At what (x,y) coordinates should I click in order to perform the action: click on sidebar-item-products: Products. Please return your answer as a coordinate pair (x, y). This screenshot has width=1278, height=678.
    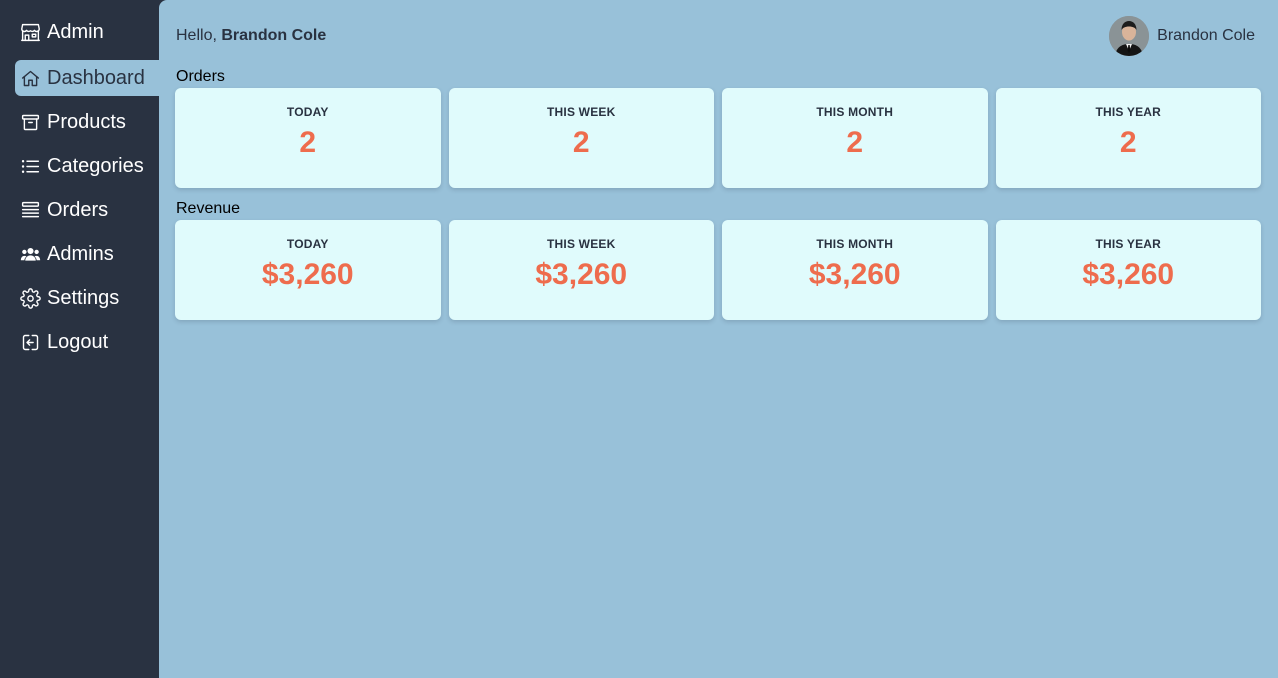
    Looking at the image, I should click on (87, 122).